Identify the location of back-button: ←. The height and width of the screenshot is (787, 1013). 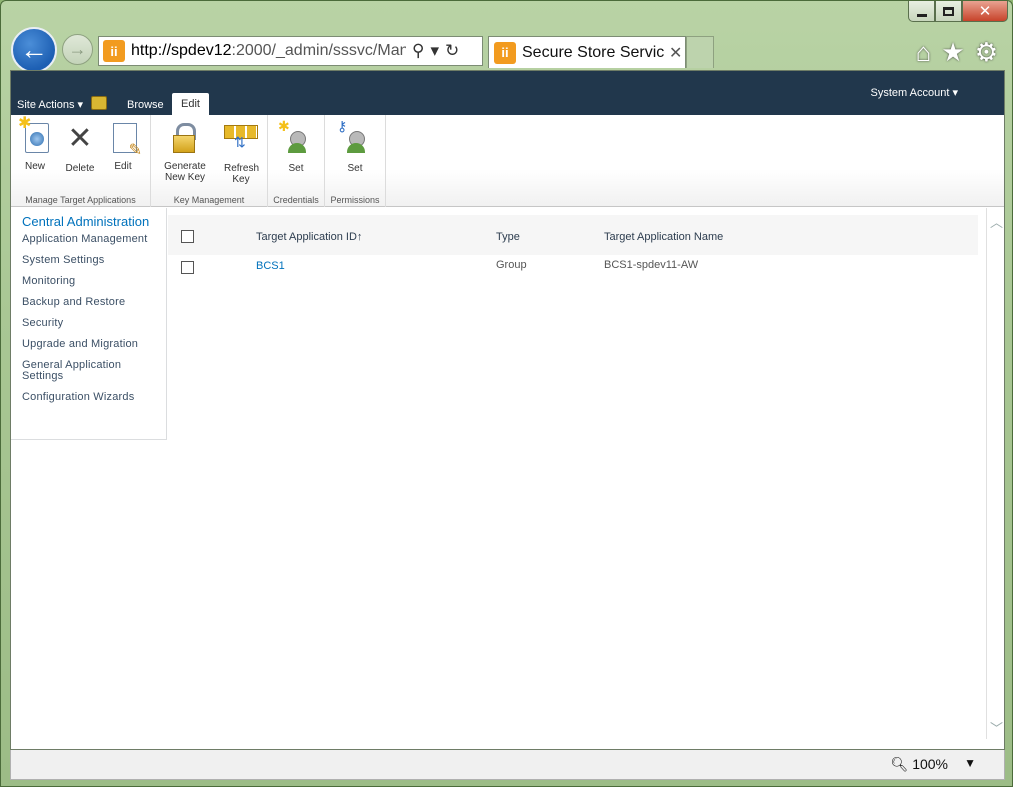
(34, 50).